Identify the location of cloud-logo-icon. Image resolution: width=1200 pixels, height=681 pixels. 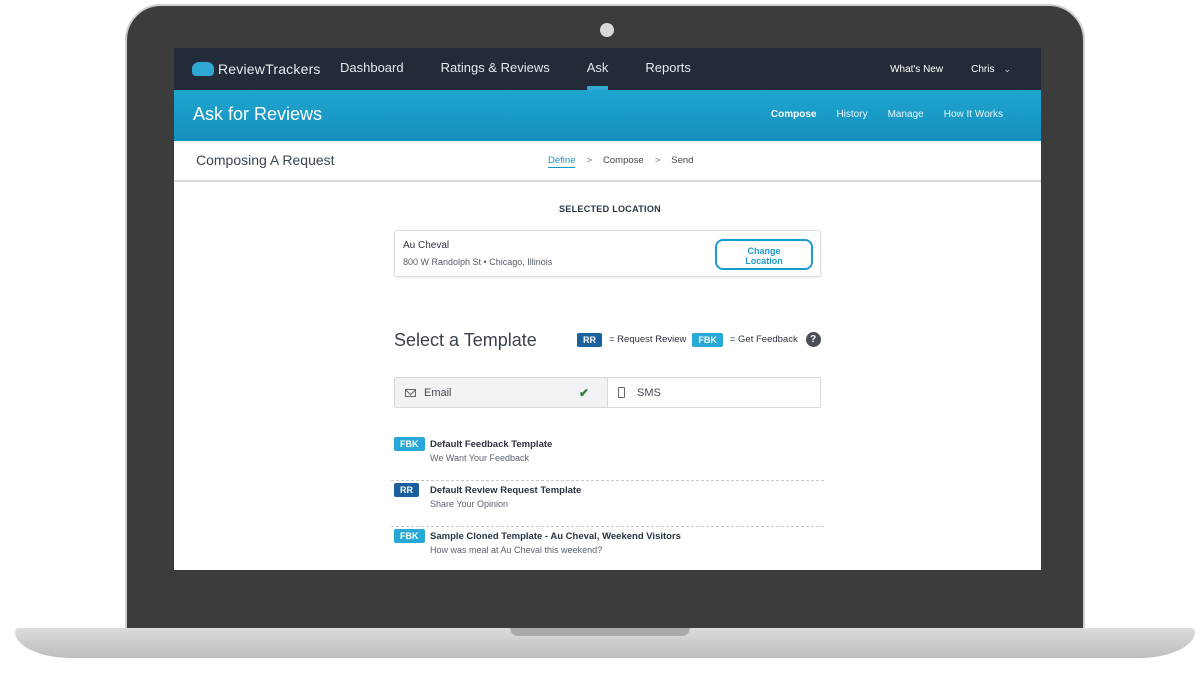
(203, 69).